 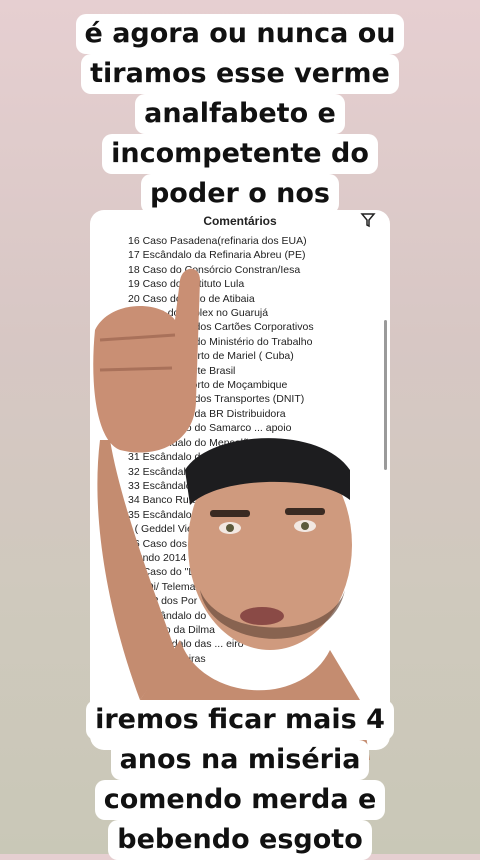 What do you see at coordinates (160, 529) in the screenshot?
I see `list-item: " ( Geddel Vie` at bounding box center [160, 529].